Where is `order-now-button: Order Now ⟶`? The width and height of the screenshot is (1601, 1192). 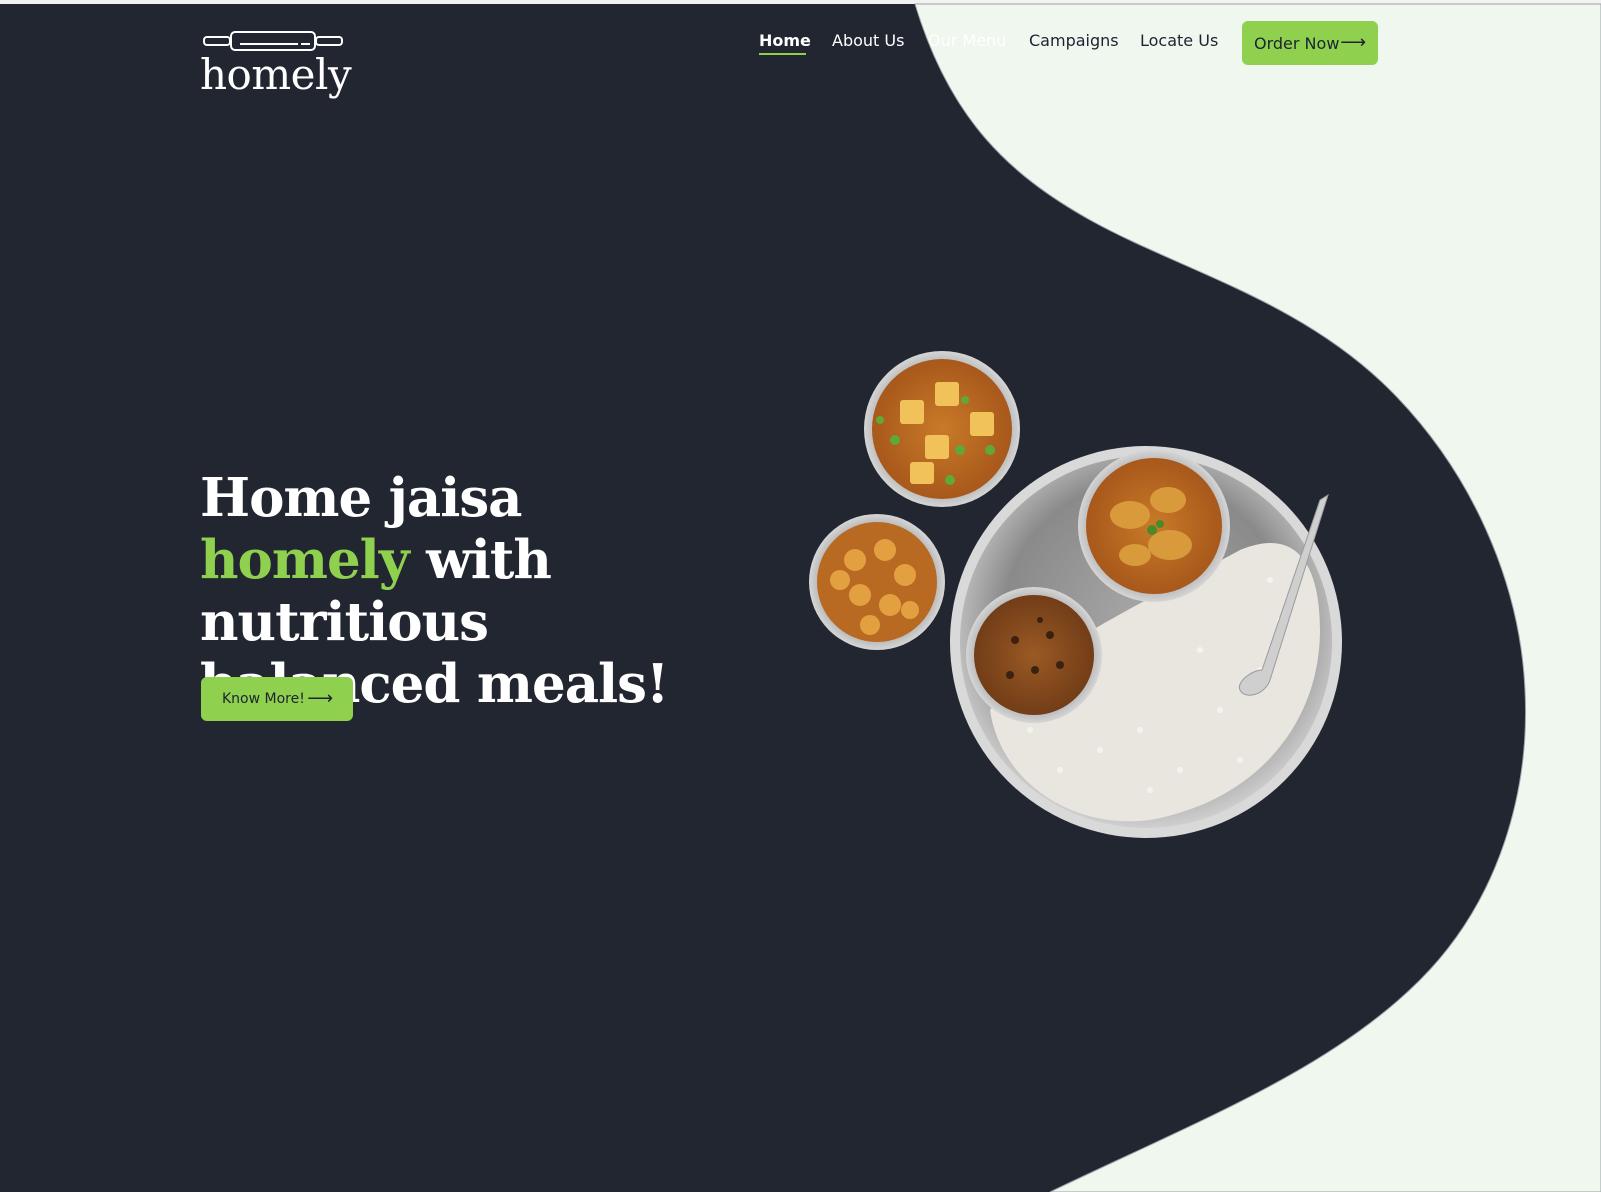
order-now-button: Order Now ⟶ is located at coordinates (1310, 43).